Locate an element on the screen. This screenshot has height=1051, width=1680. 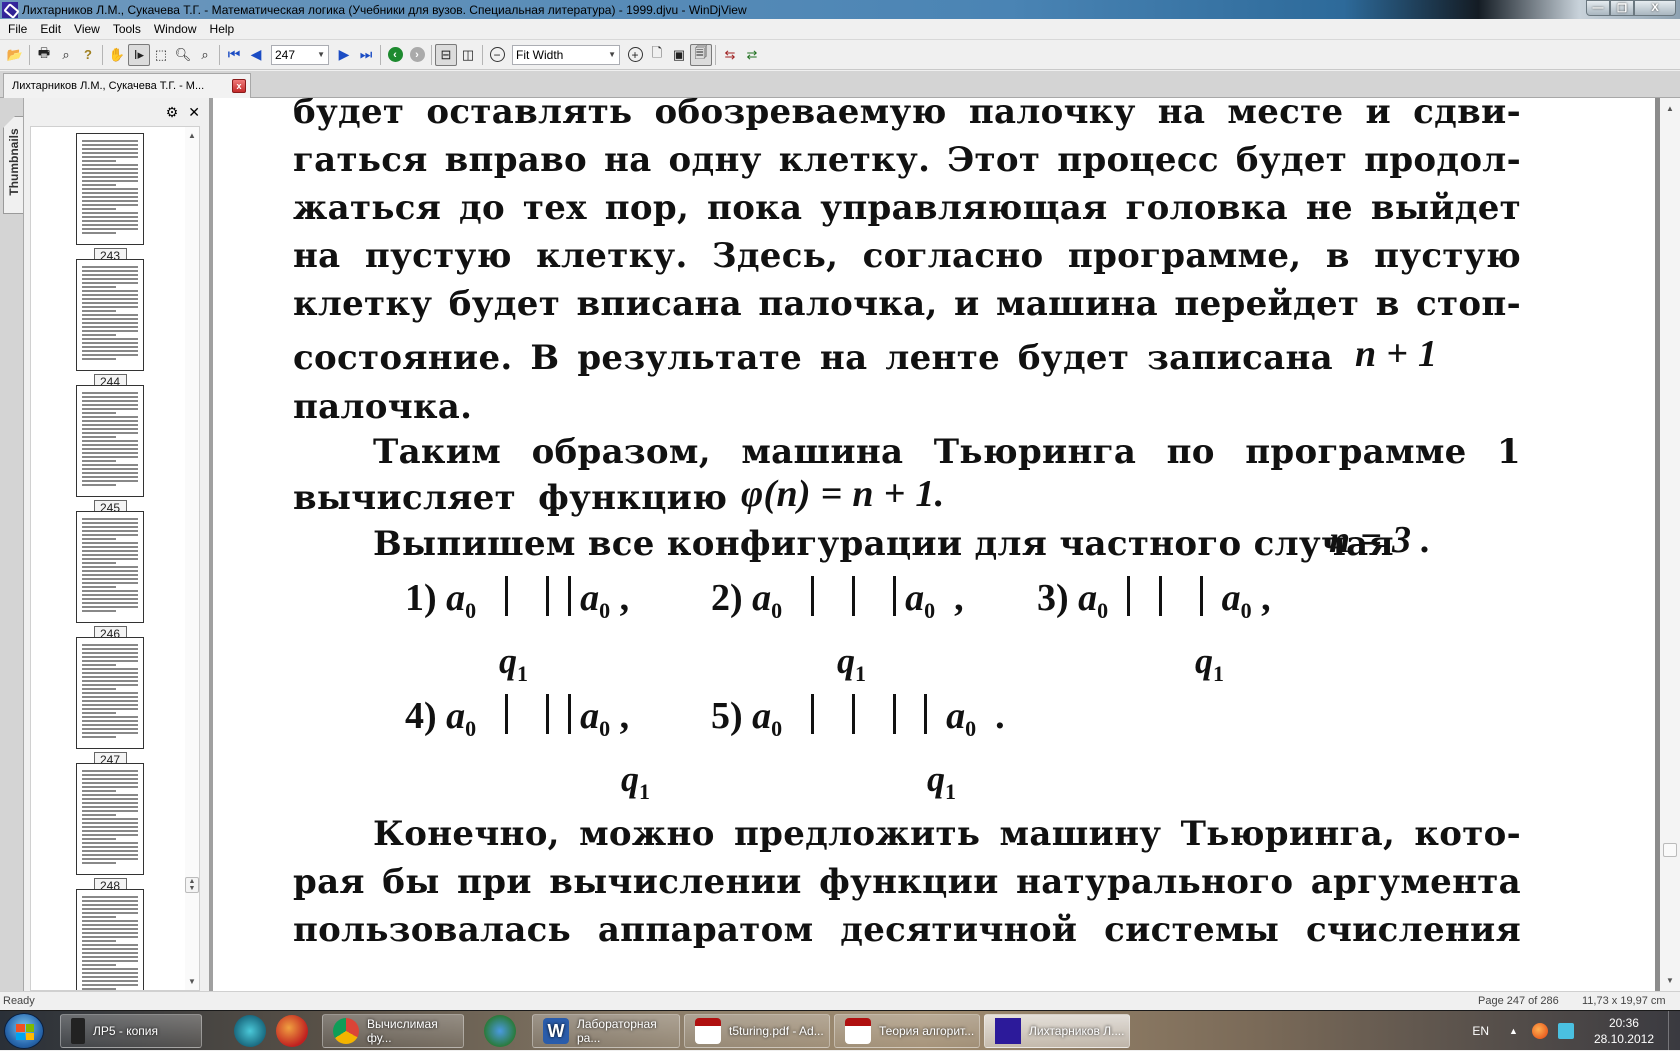
thumbnail-item: 245 is located at coordinates (110, 450).